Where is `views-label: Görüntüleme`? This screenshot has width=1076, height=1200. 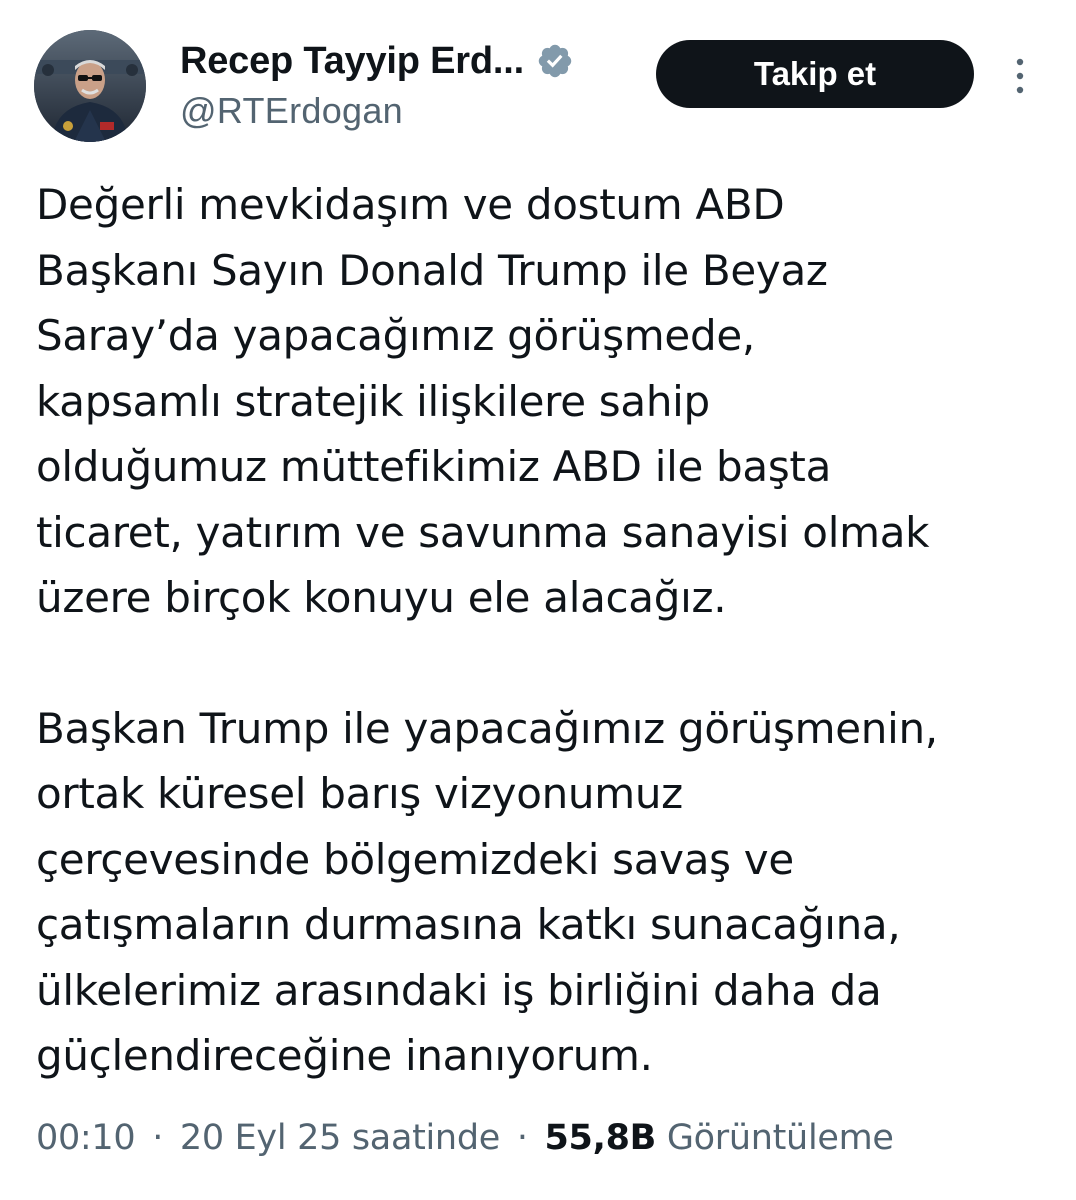 views-label: Görüntüleme is located at coordinates (780, 1138).